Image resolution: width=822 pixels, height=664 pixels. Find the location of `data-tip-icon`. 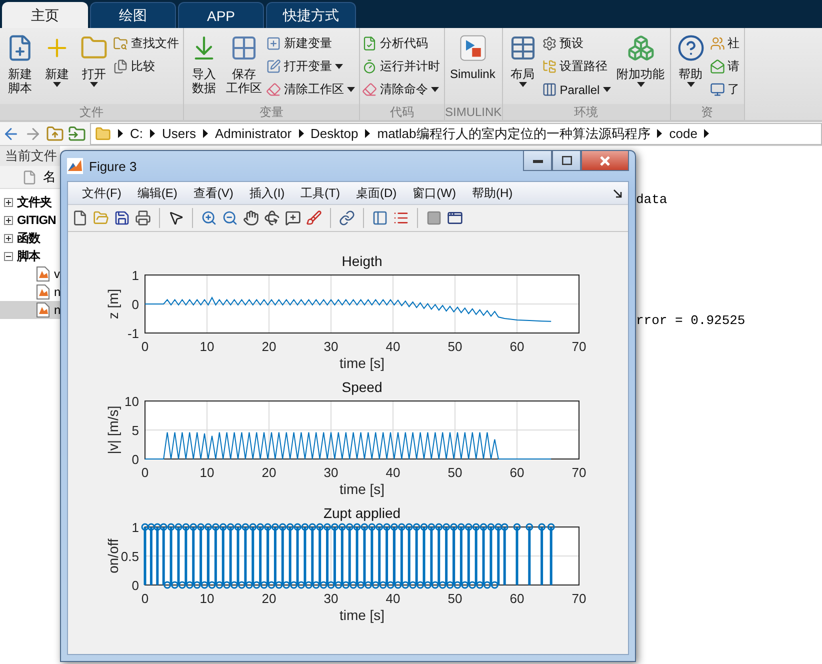

data-tip-icon is located at coordinates (293, 218).